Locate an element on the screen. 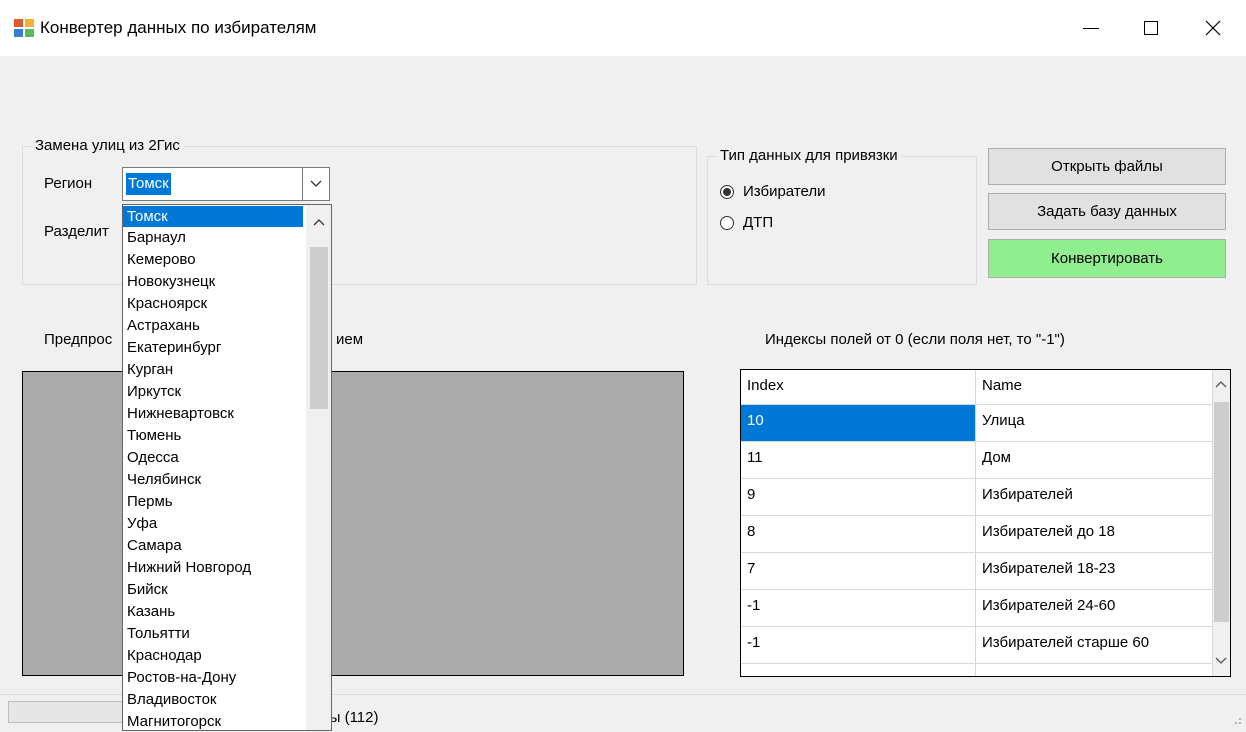  grid-cell-index: 8 is located at coordinates (858, 534).